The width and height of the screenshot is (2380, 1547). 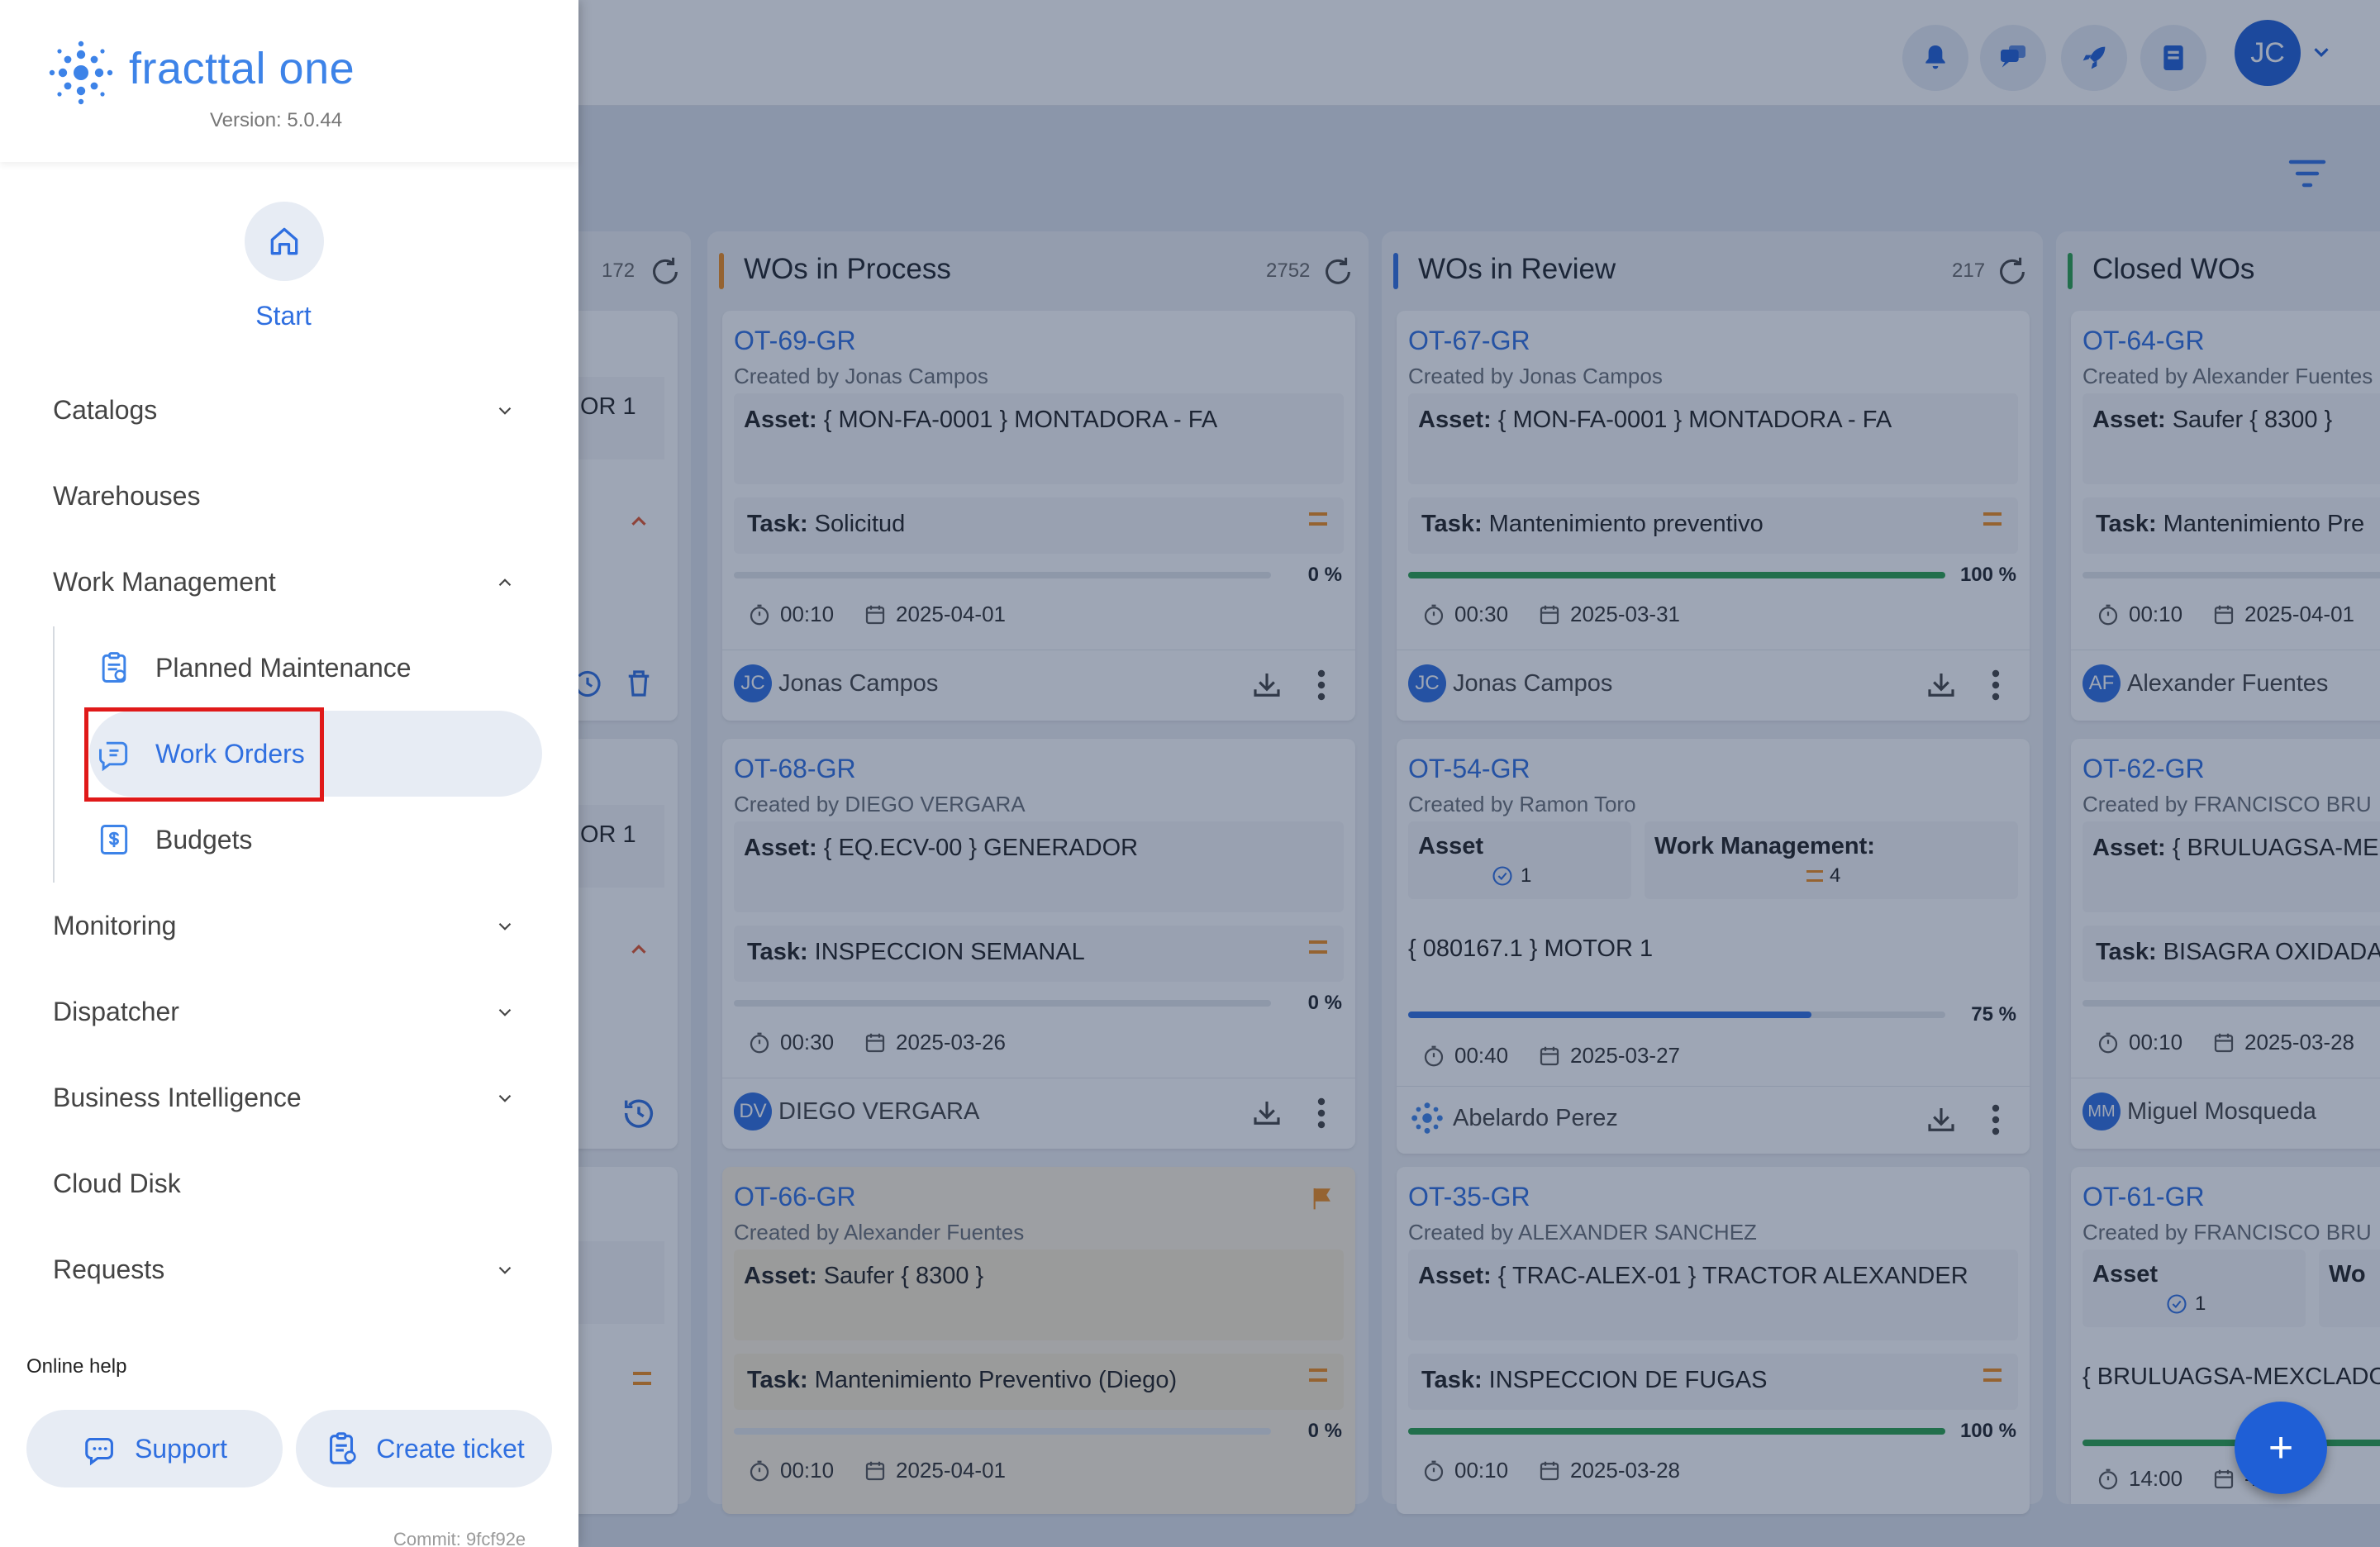 I want to click on highlight-box, so click(x=204, y=754).